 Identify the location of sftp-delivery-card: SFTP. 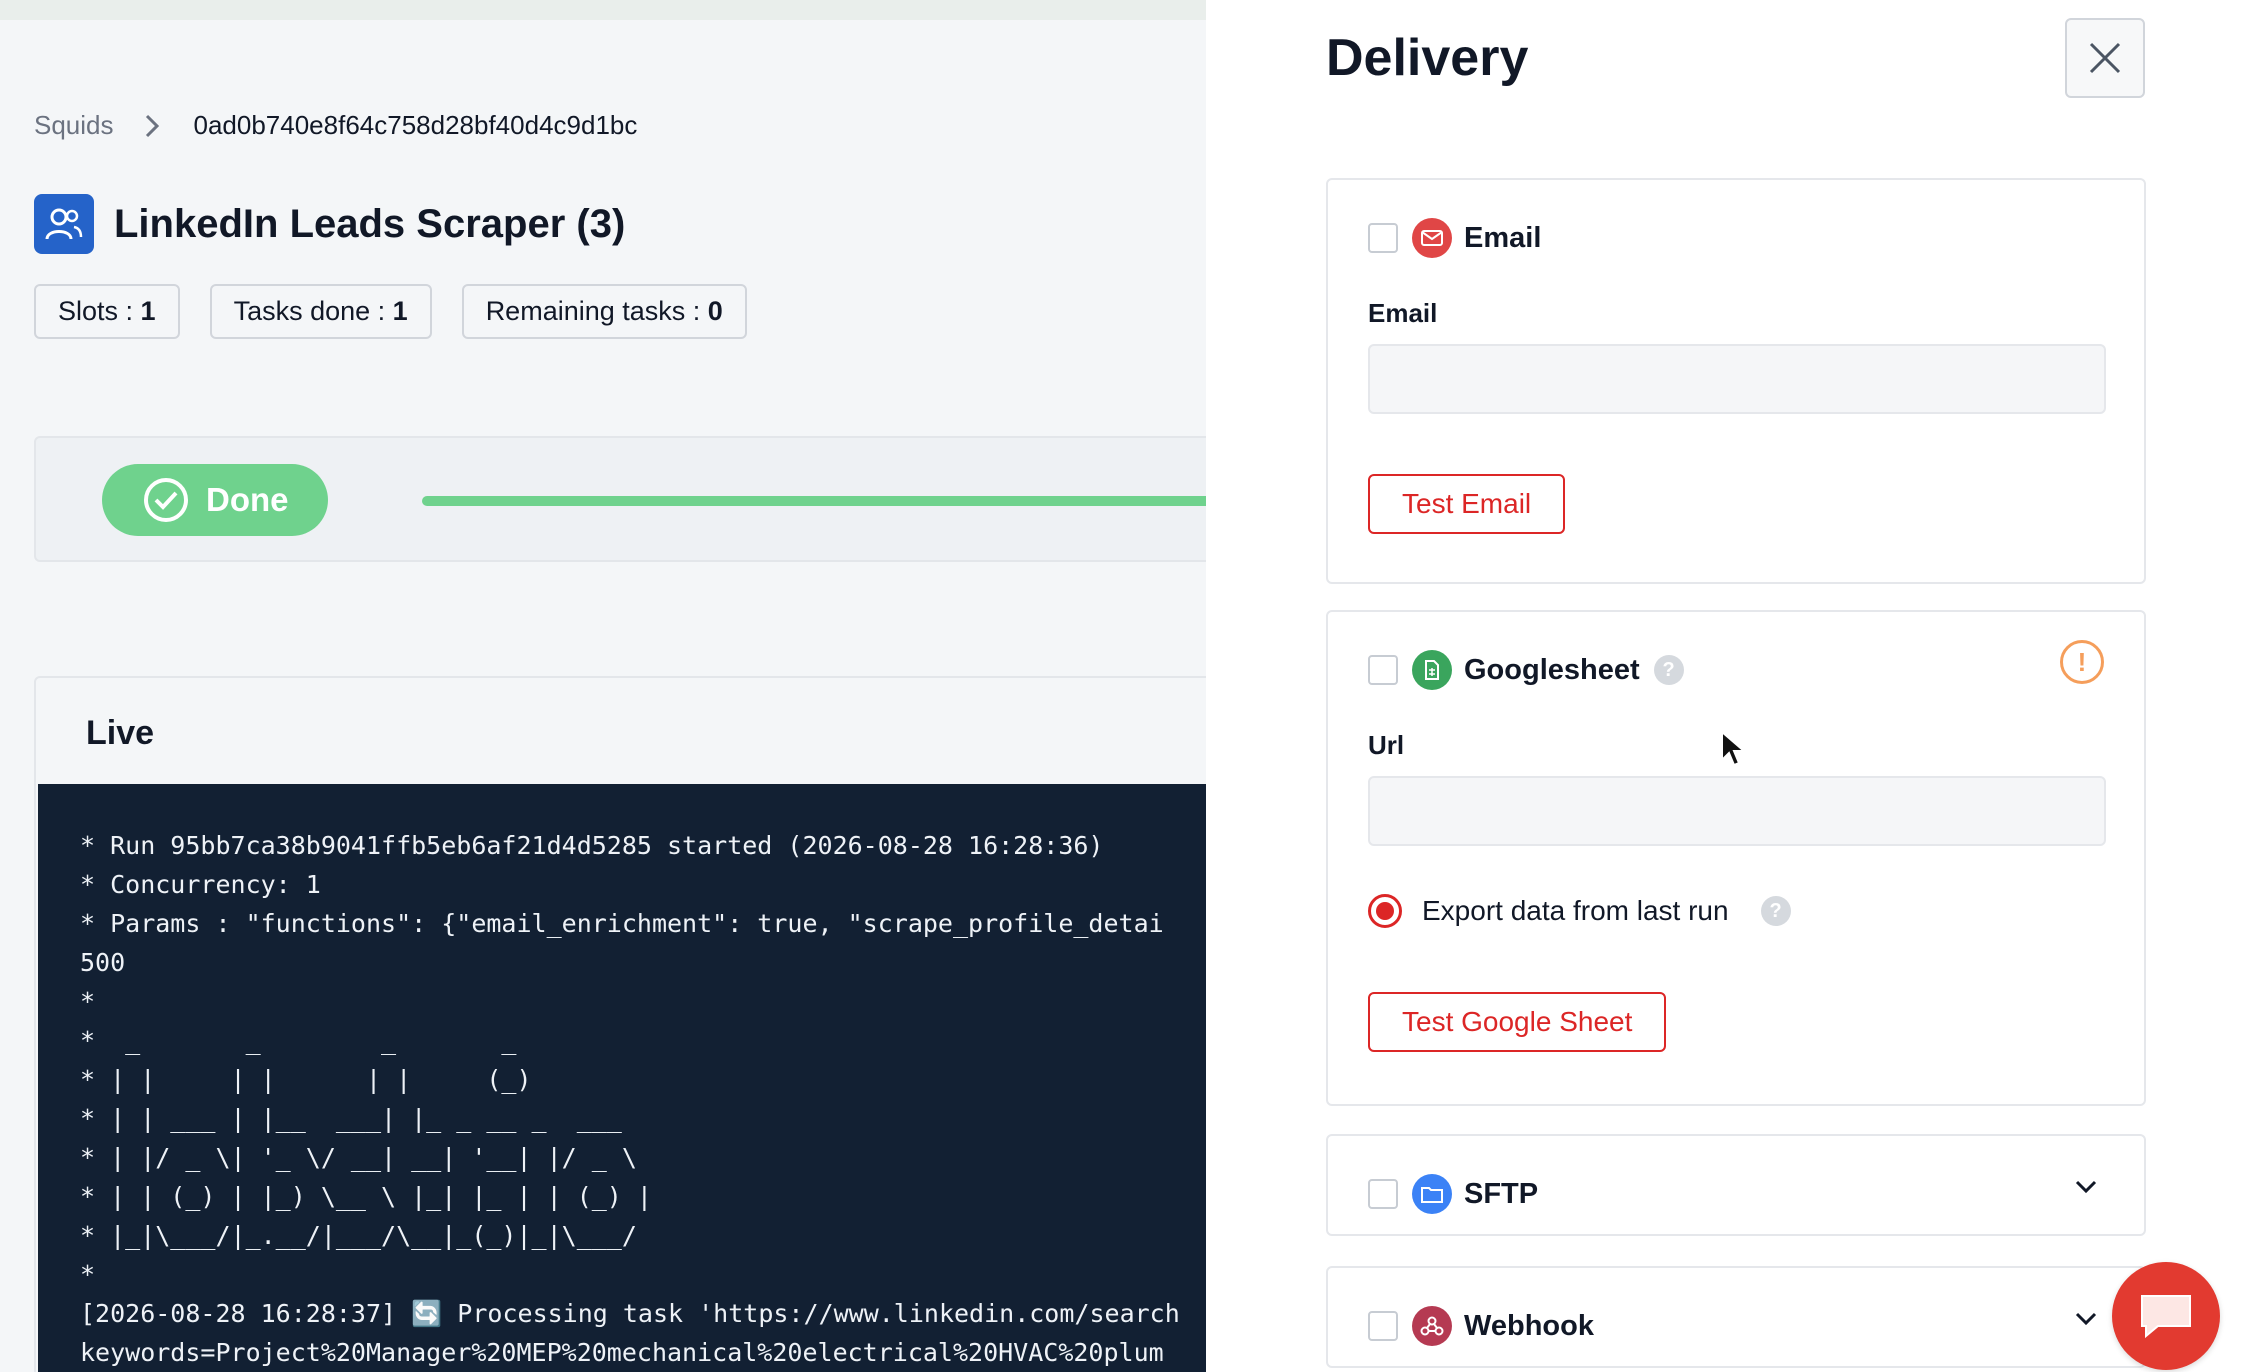
(1736, 1185).